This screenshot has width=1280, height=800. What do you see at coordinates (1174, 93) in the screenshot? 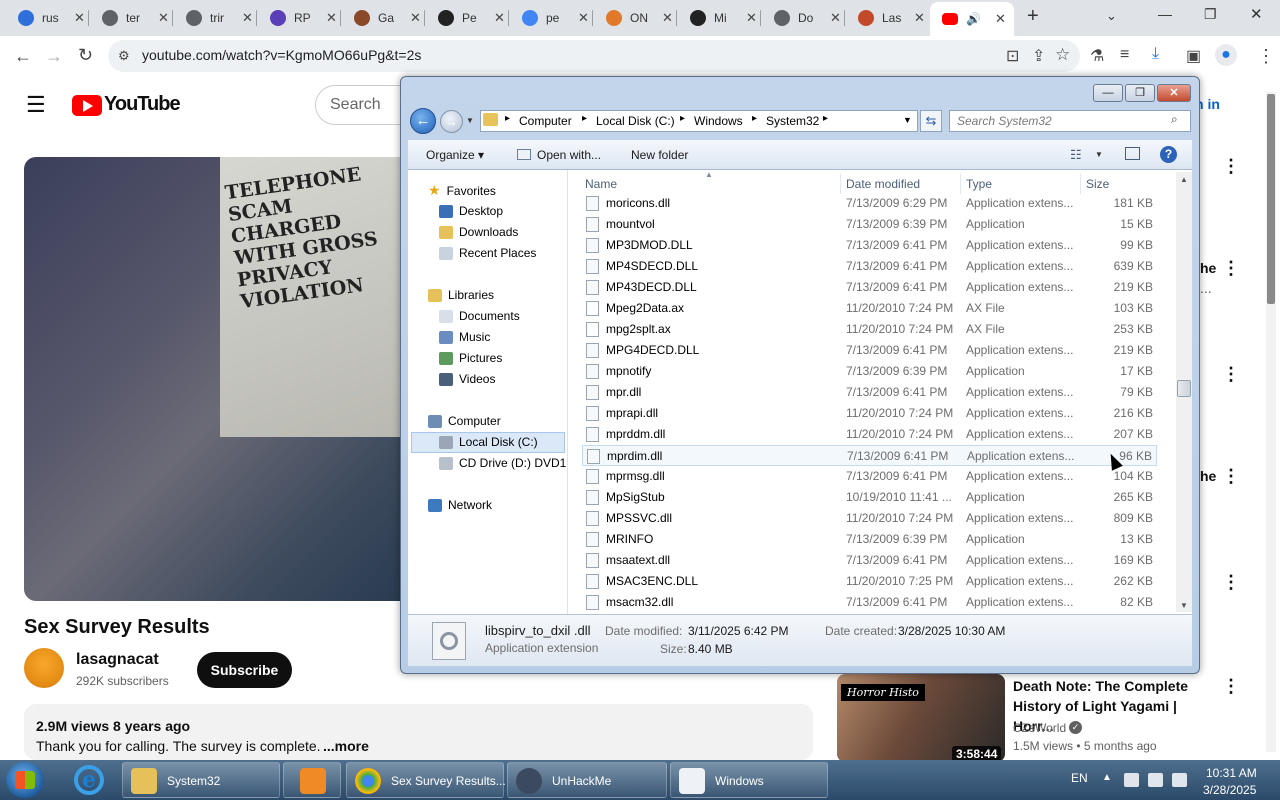
I see `explorer-close-button: ✕` at bounding box center [1174, 93].